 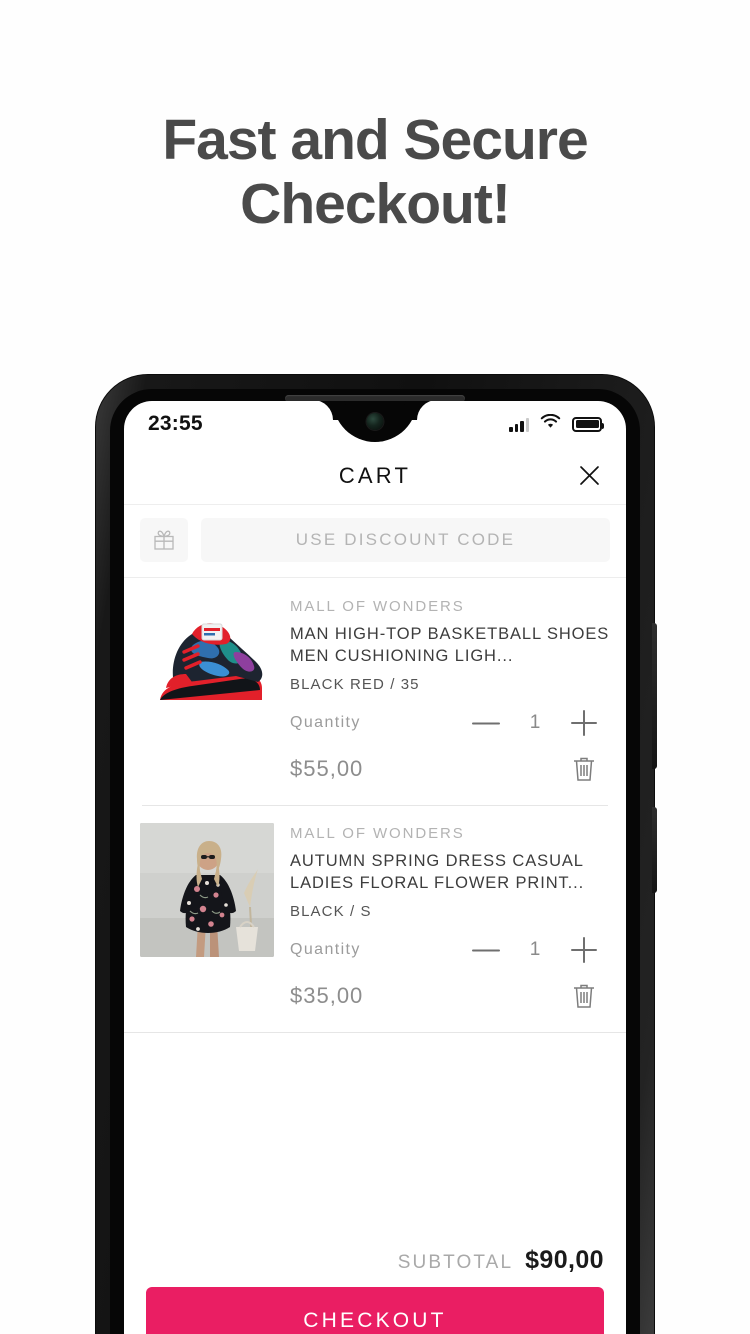 I want to click on subtotal-label: SUBTOTAL, so click(x=455, y=1262).